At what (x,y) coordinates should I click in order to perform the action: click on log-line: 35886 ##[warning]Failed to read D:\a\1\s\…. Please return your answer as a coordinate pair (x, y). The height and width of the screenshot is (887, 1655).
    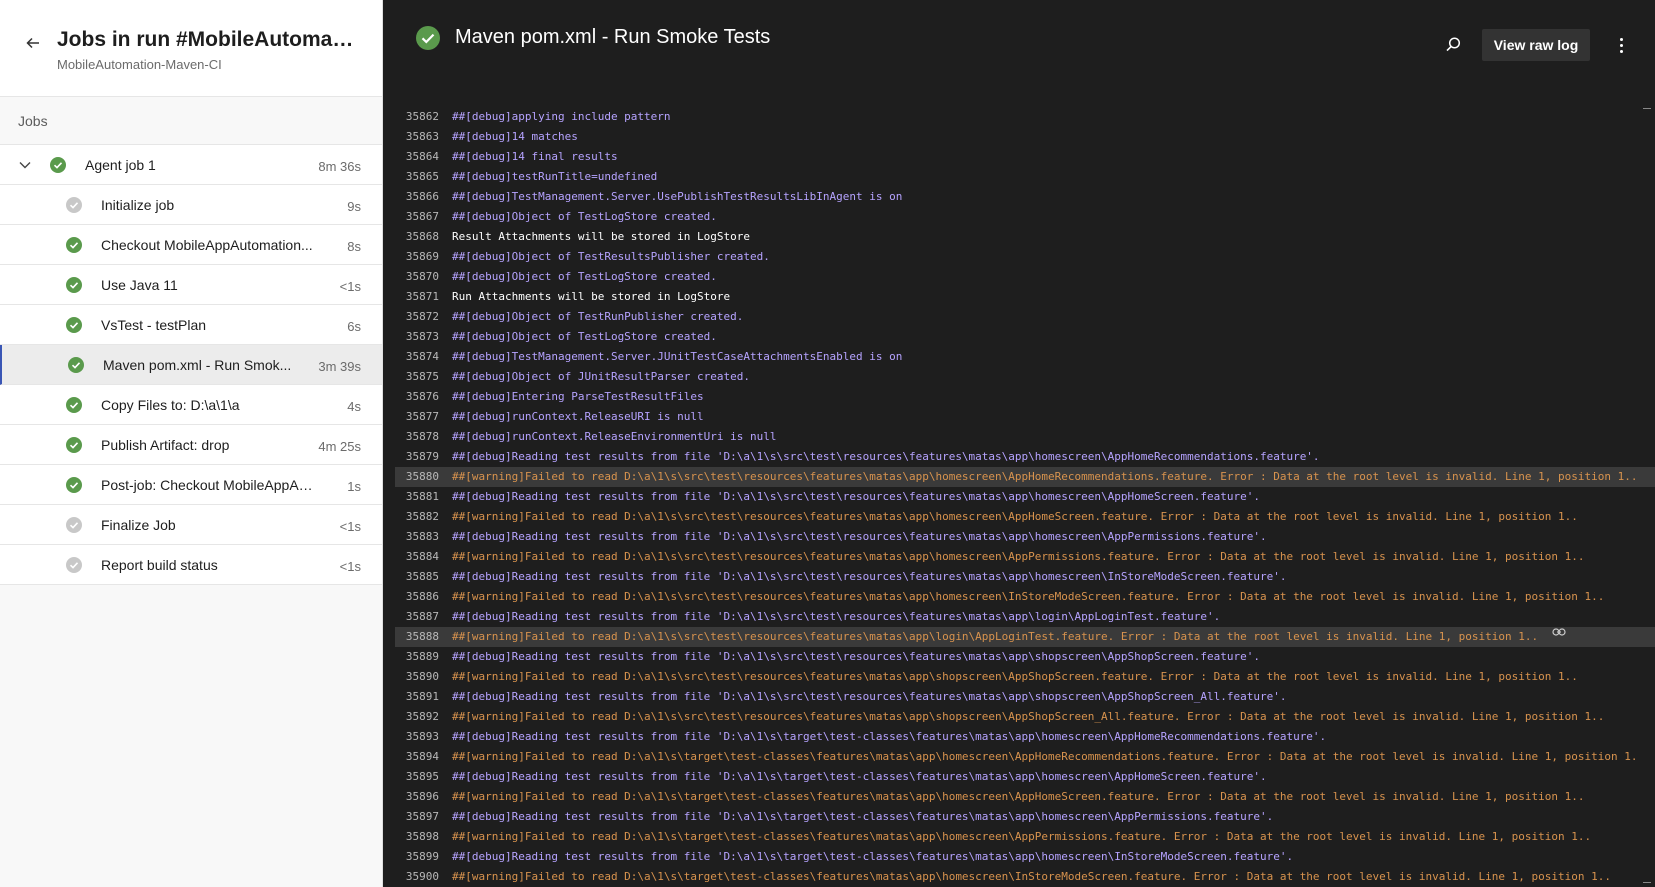
    Looking at the image, I should click on (1025, 597).